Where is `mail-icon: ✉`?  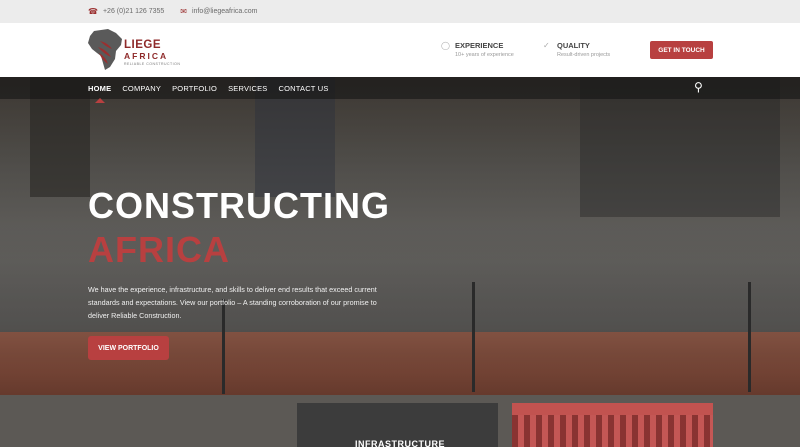
mail-icon: ✉ is located at coordinates (183, 11).